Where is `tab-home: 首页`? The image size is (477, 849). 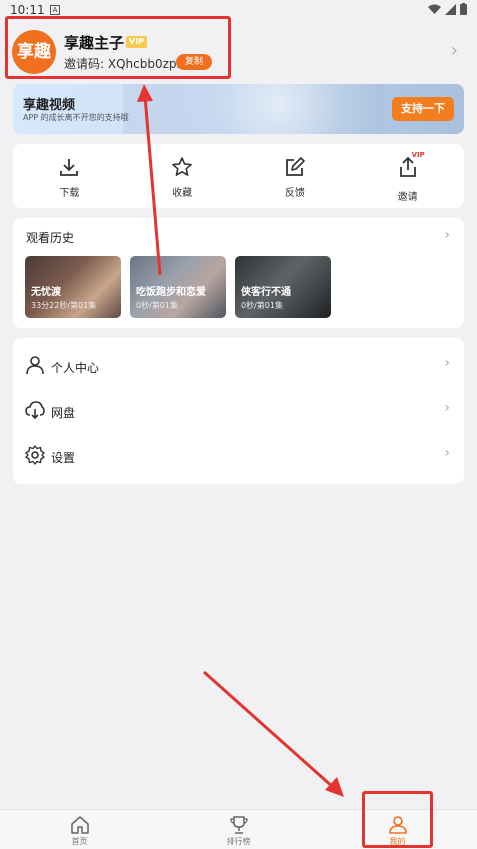 tab-home: 首页 is located at coordinates (79, 829).